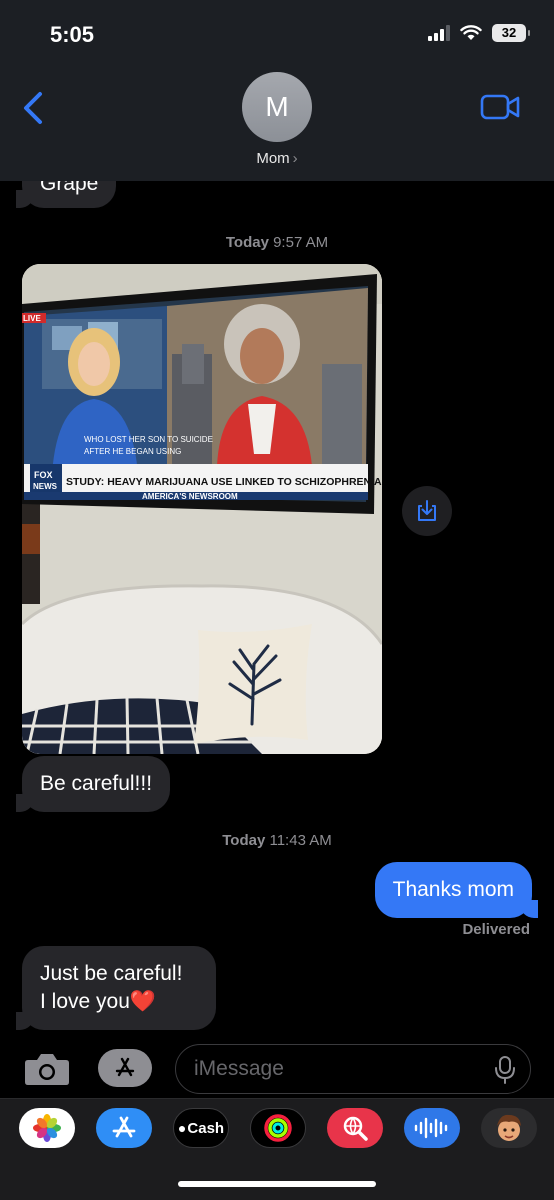 The height and width of the screenshot is (1200, 554). I want to click on imessage-input, so click(353, 1069).